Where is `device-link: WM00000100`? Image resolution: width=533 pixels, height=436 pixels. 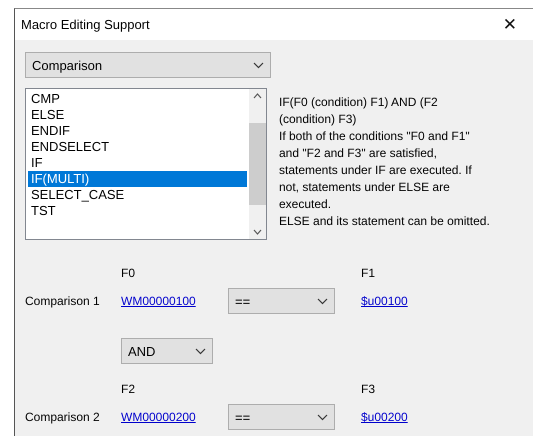 device-link: WM00000100 is located at coordinates (158, 301).